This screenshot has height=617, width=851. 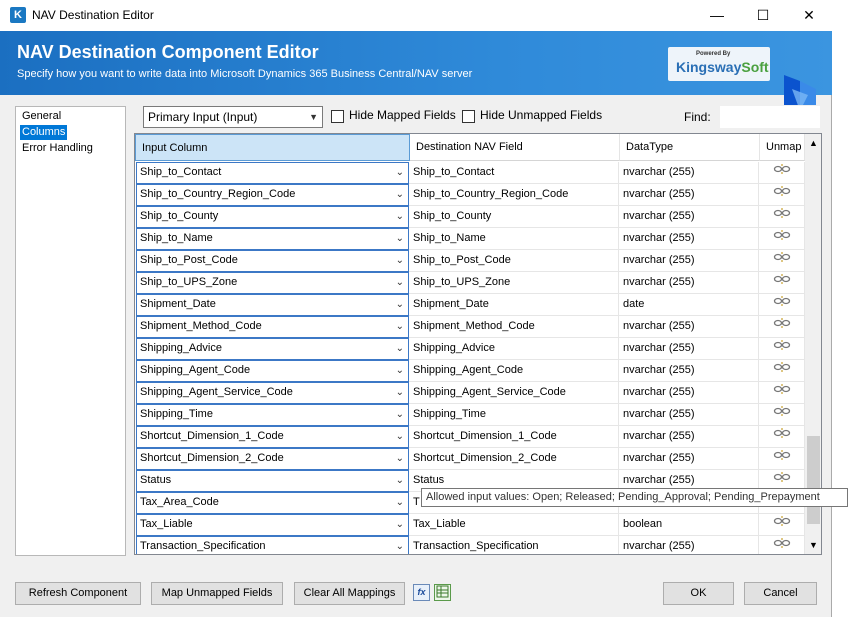 I want to click on input-column-select: Shipping_Time ⌄, so click(x=272, y=415).